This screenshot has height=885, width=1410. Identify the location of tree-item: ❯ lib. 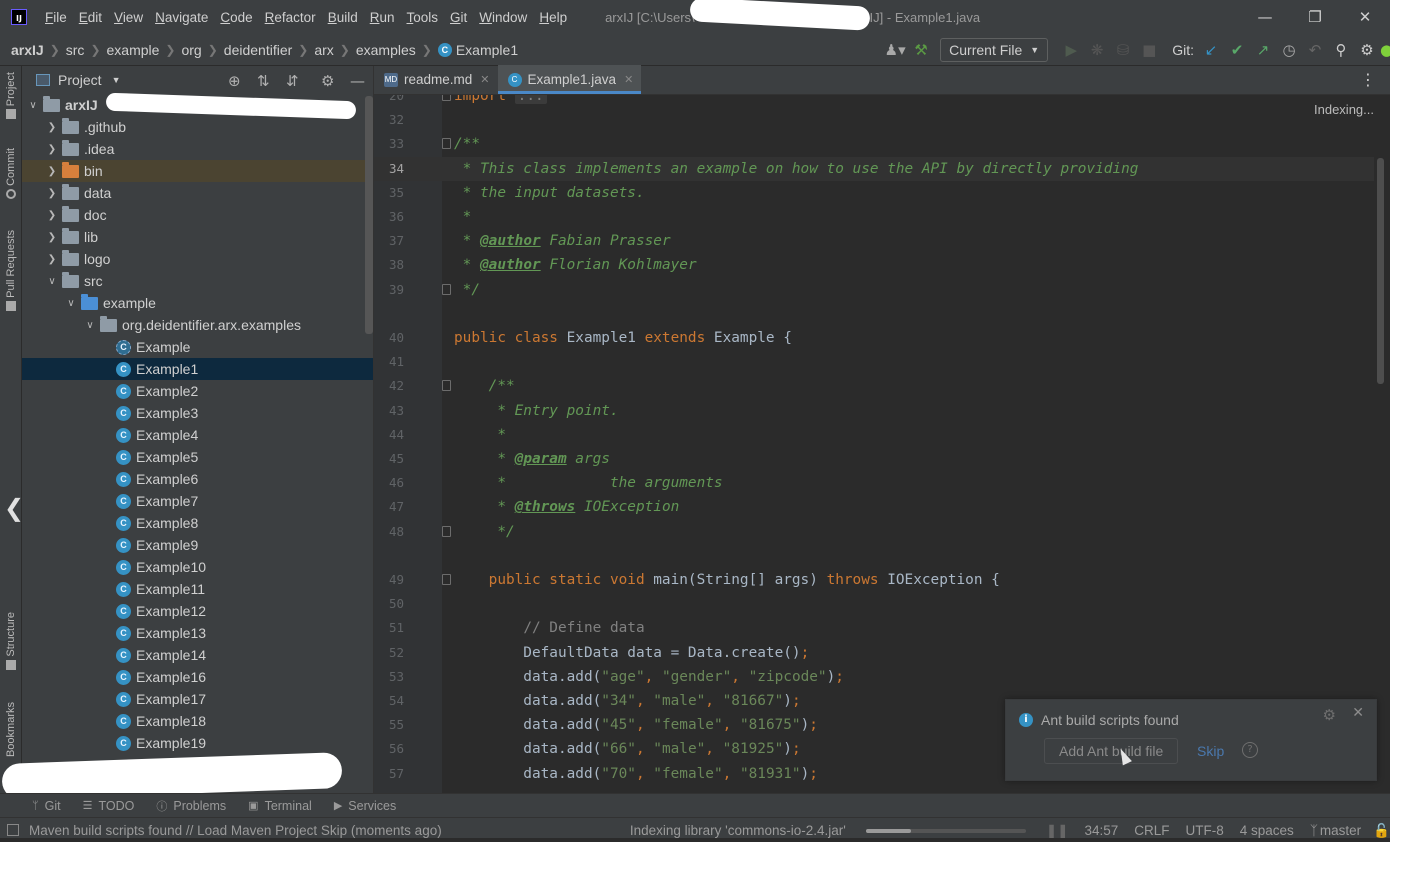
(197, 237).